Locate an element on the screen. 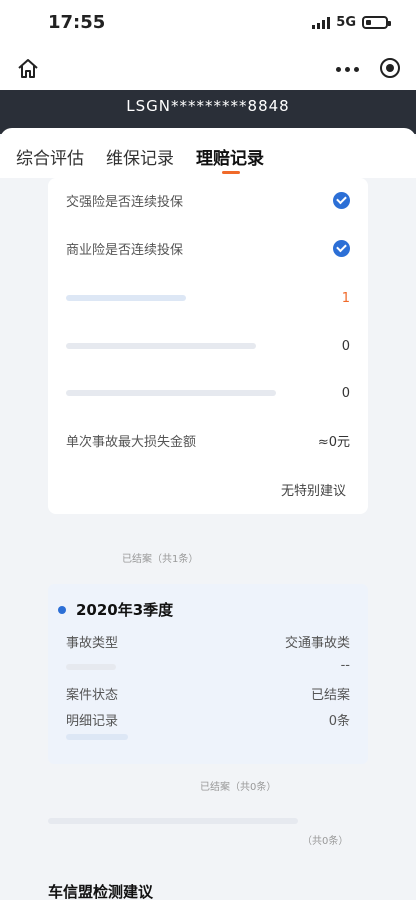 This screenshot has width=416, height=900. record-row: 明细记录 0条 is located at coordinates (208, 719).